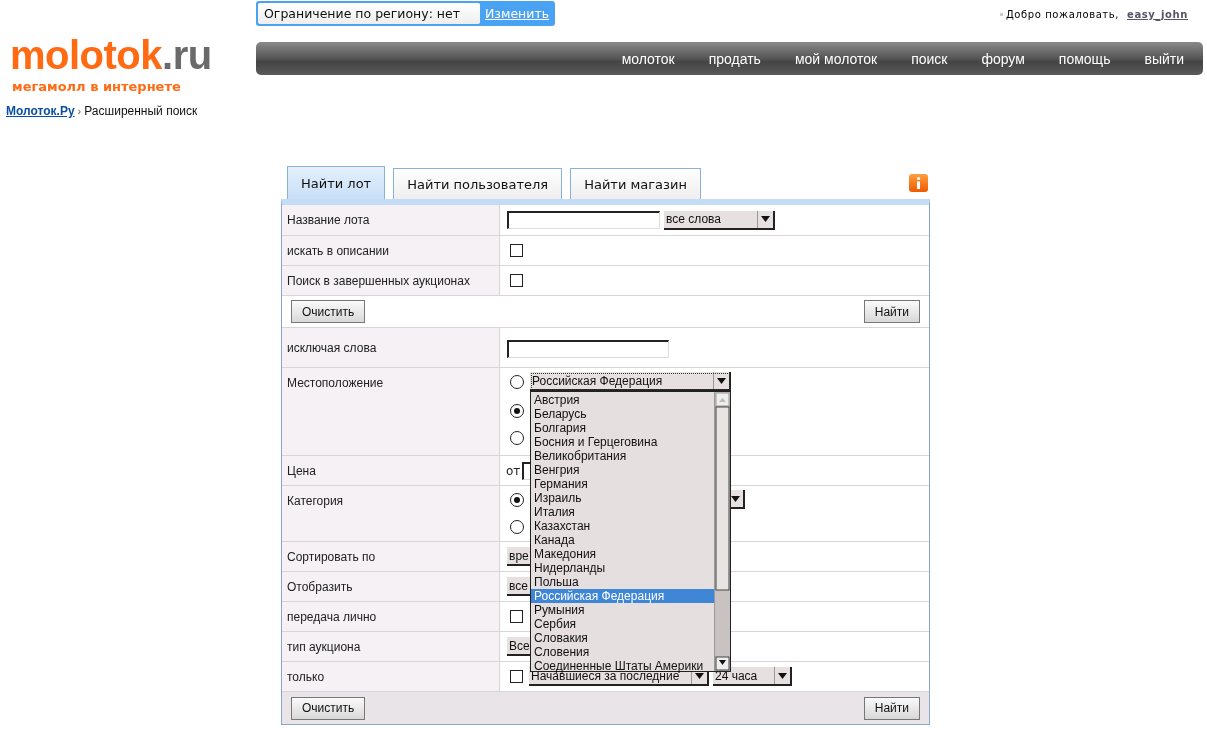 Image resolution: width=1207 pixels, height=750 pixels. I want to click on nav-link: выйти, so click(1164, 58).